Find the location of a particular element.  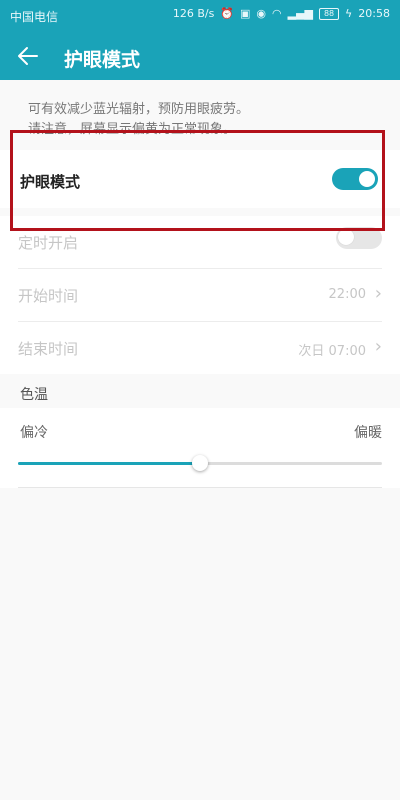

description-line-2: 请注意，屏幕显示偏黄为正常现象。 is located at coordinates (132, 129).